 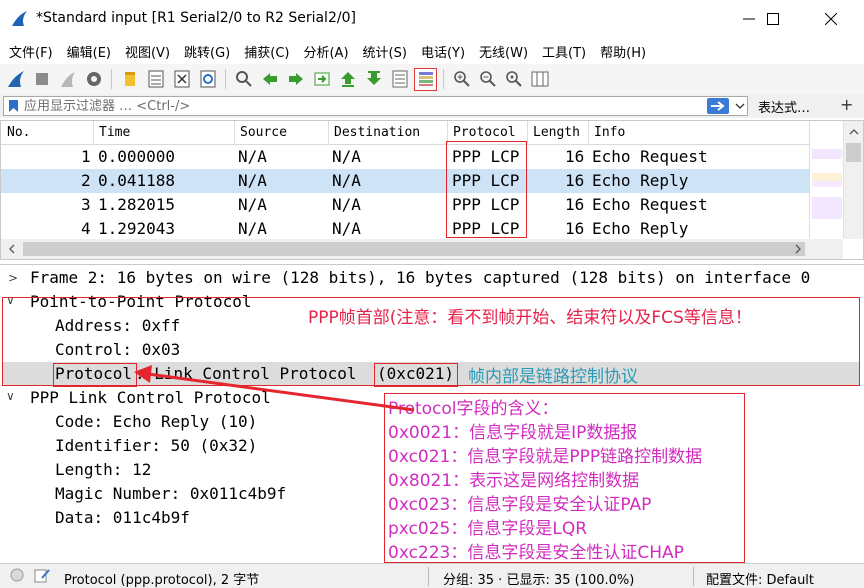 What do you see at coordinates (274, 388) in the screenshot?
I see `annotation-arrow` at bounding box center [274, 388].